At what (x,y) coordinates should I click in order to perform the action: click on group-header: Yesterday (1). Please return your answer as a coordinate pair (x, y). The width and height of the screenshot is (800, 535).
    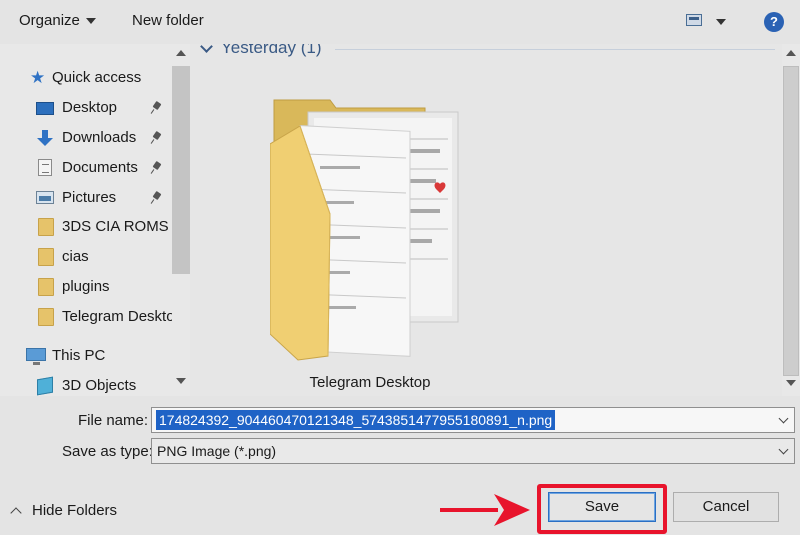
    Looking at the image, I should click on (261, 51).